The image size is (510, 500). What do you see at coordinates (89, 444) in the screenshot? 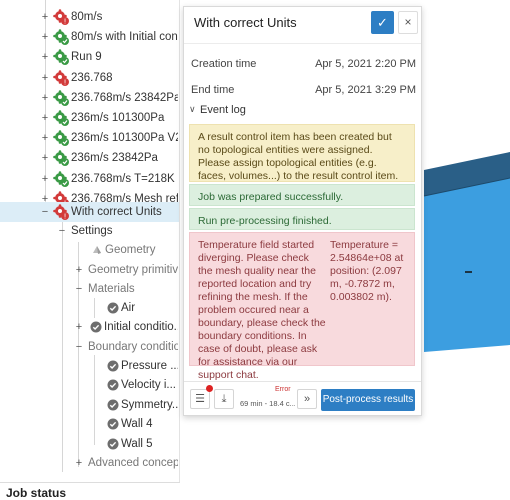
I see `tree-item-boundary: Wall 5` at bounding box center [89, 444].